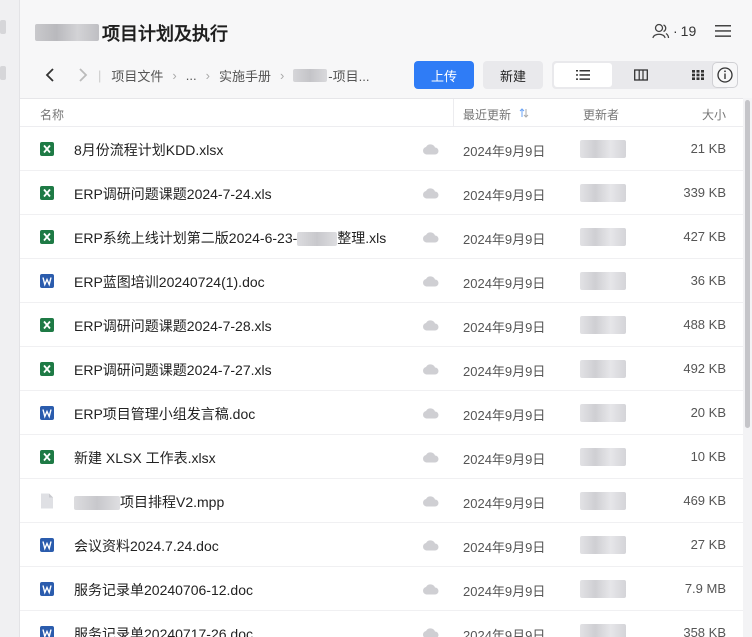  Describe the element at coordinates (708, 280) in the screenshot. I see `file-size: 36 KB` at that location.